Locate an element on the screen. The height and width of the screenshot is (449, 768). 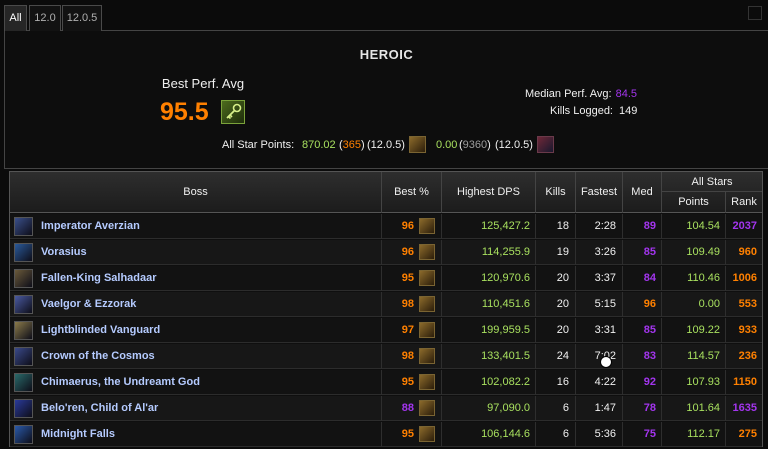
median: 85 is located at coordinates (642, 330).